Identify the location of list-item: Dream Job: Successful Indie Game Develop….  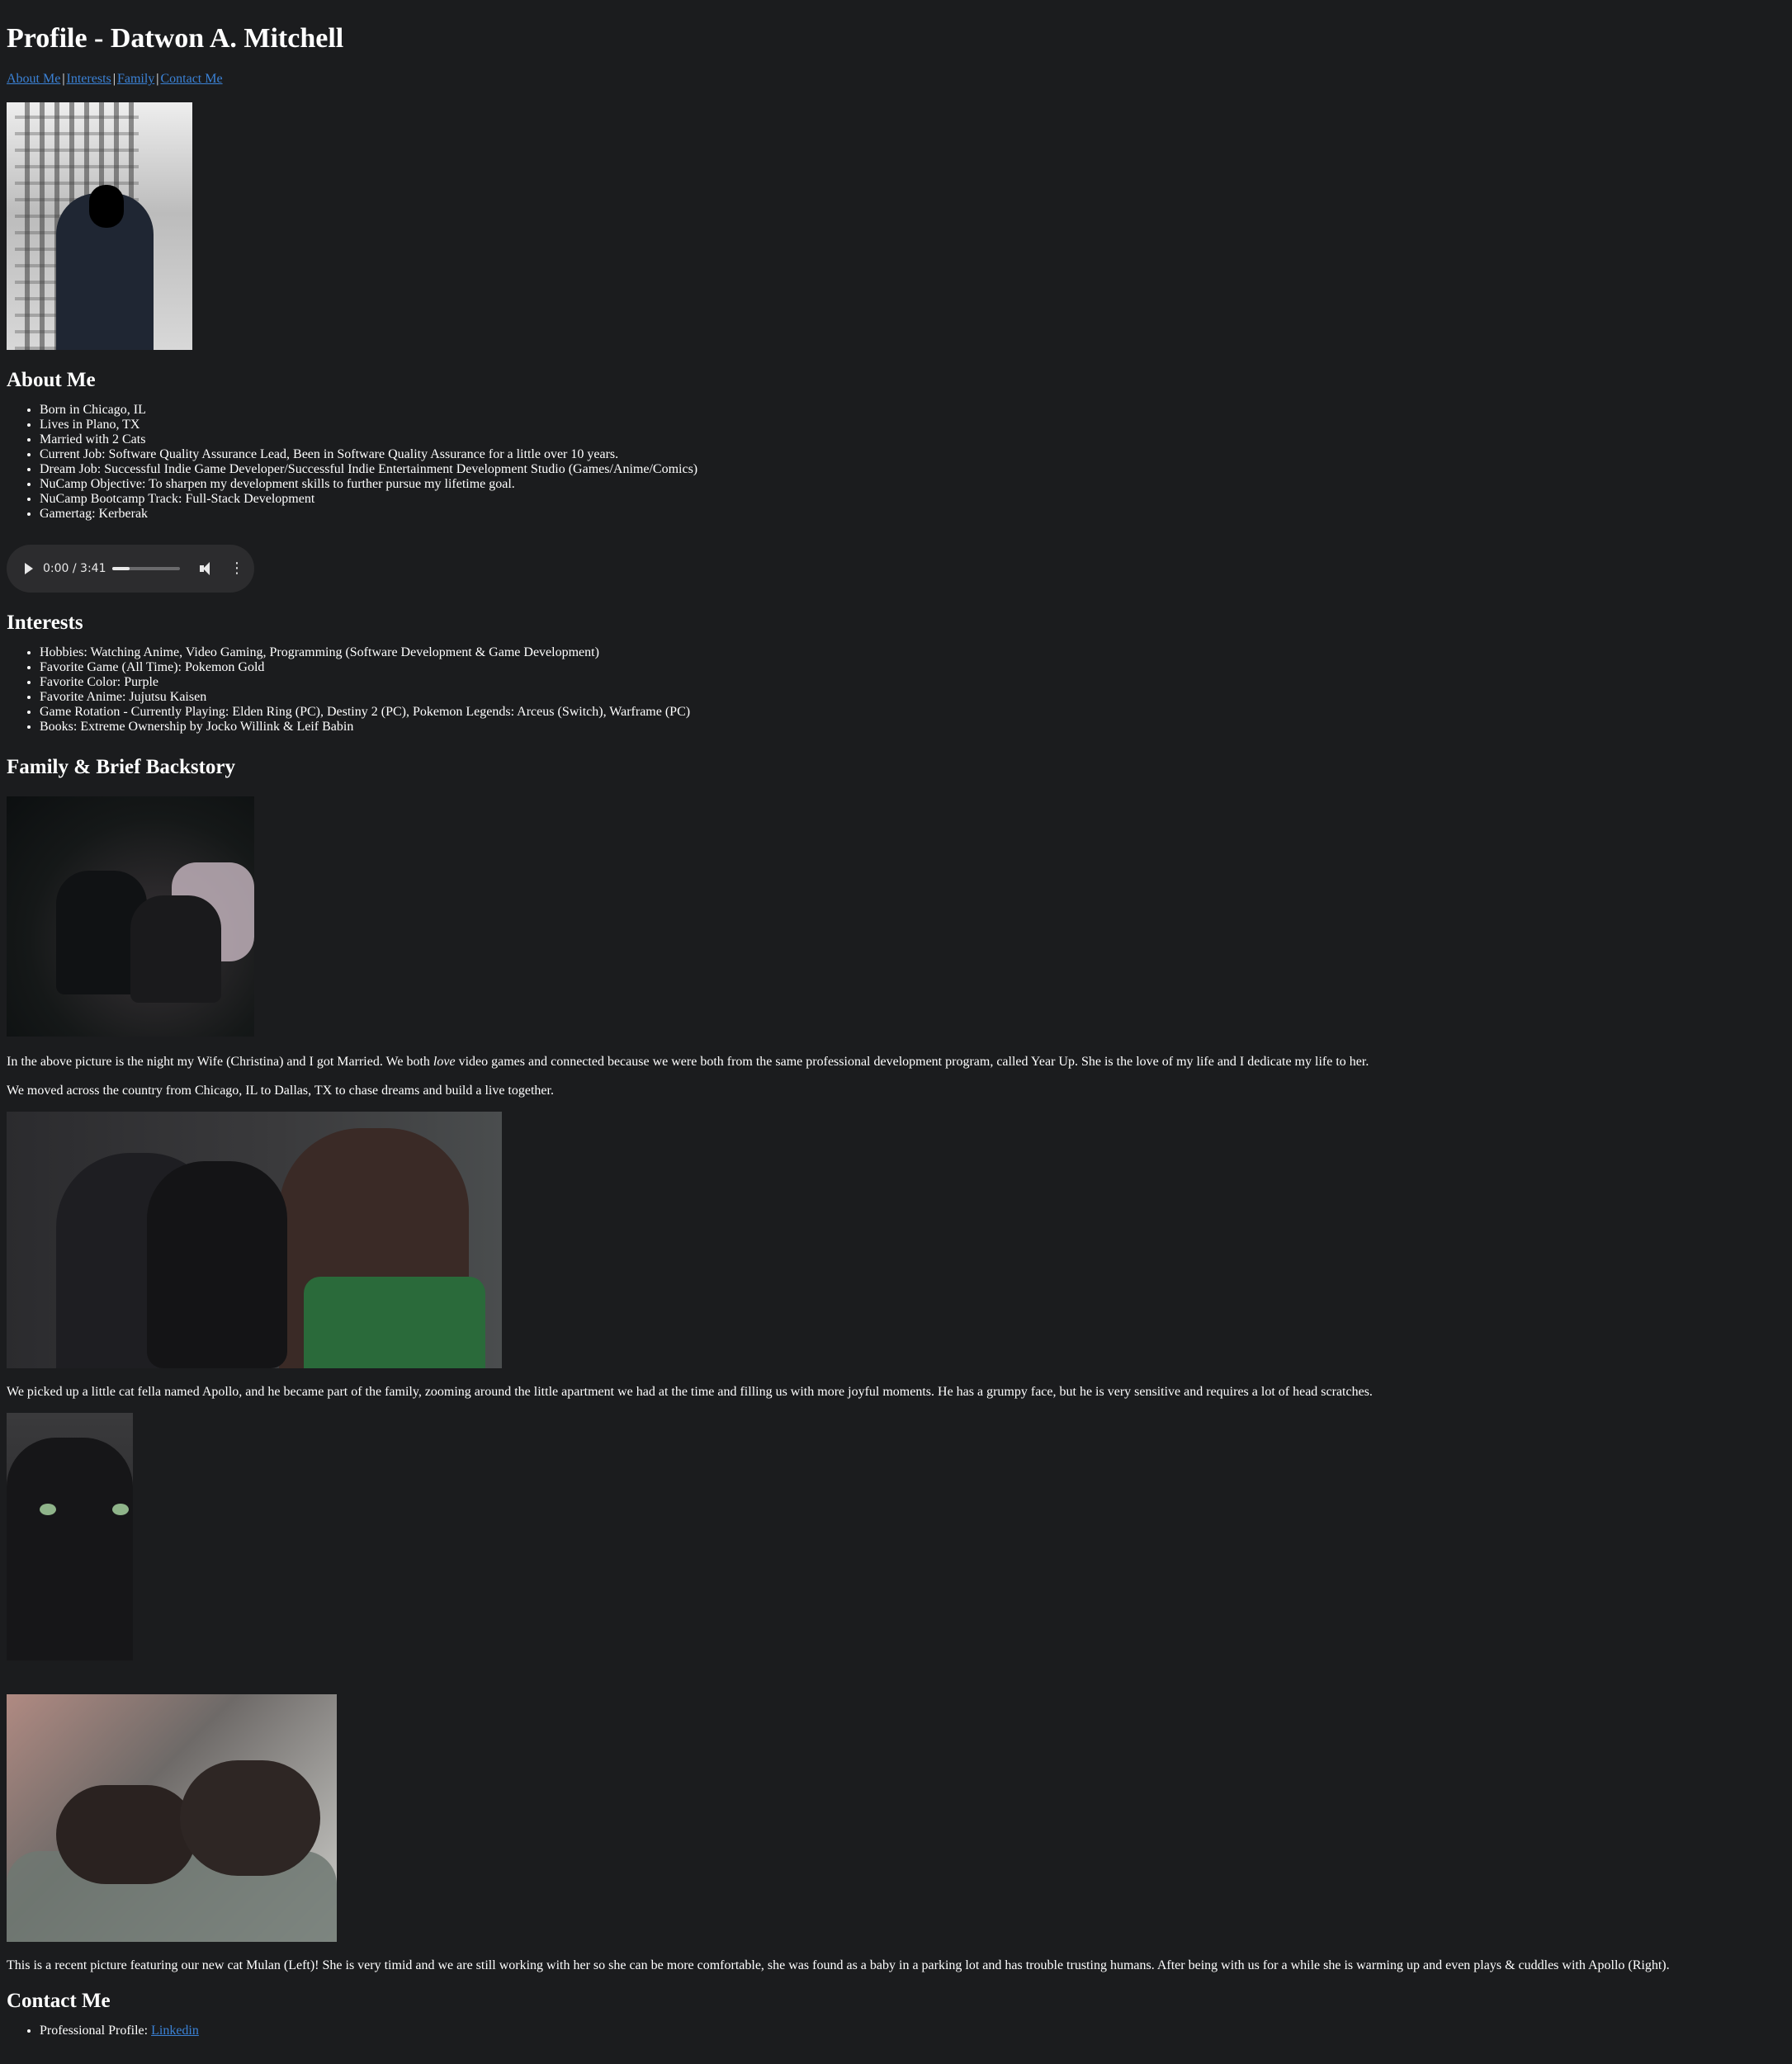
(912, 470).